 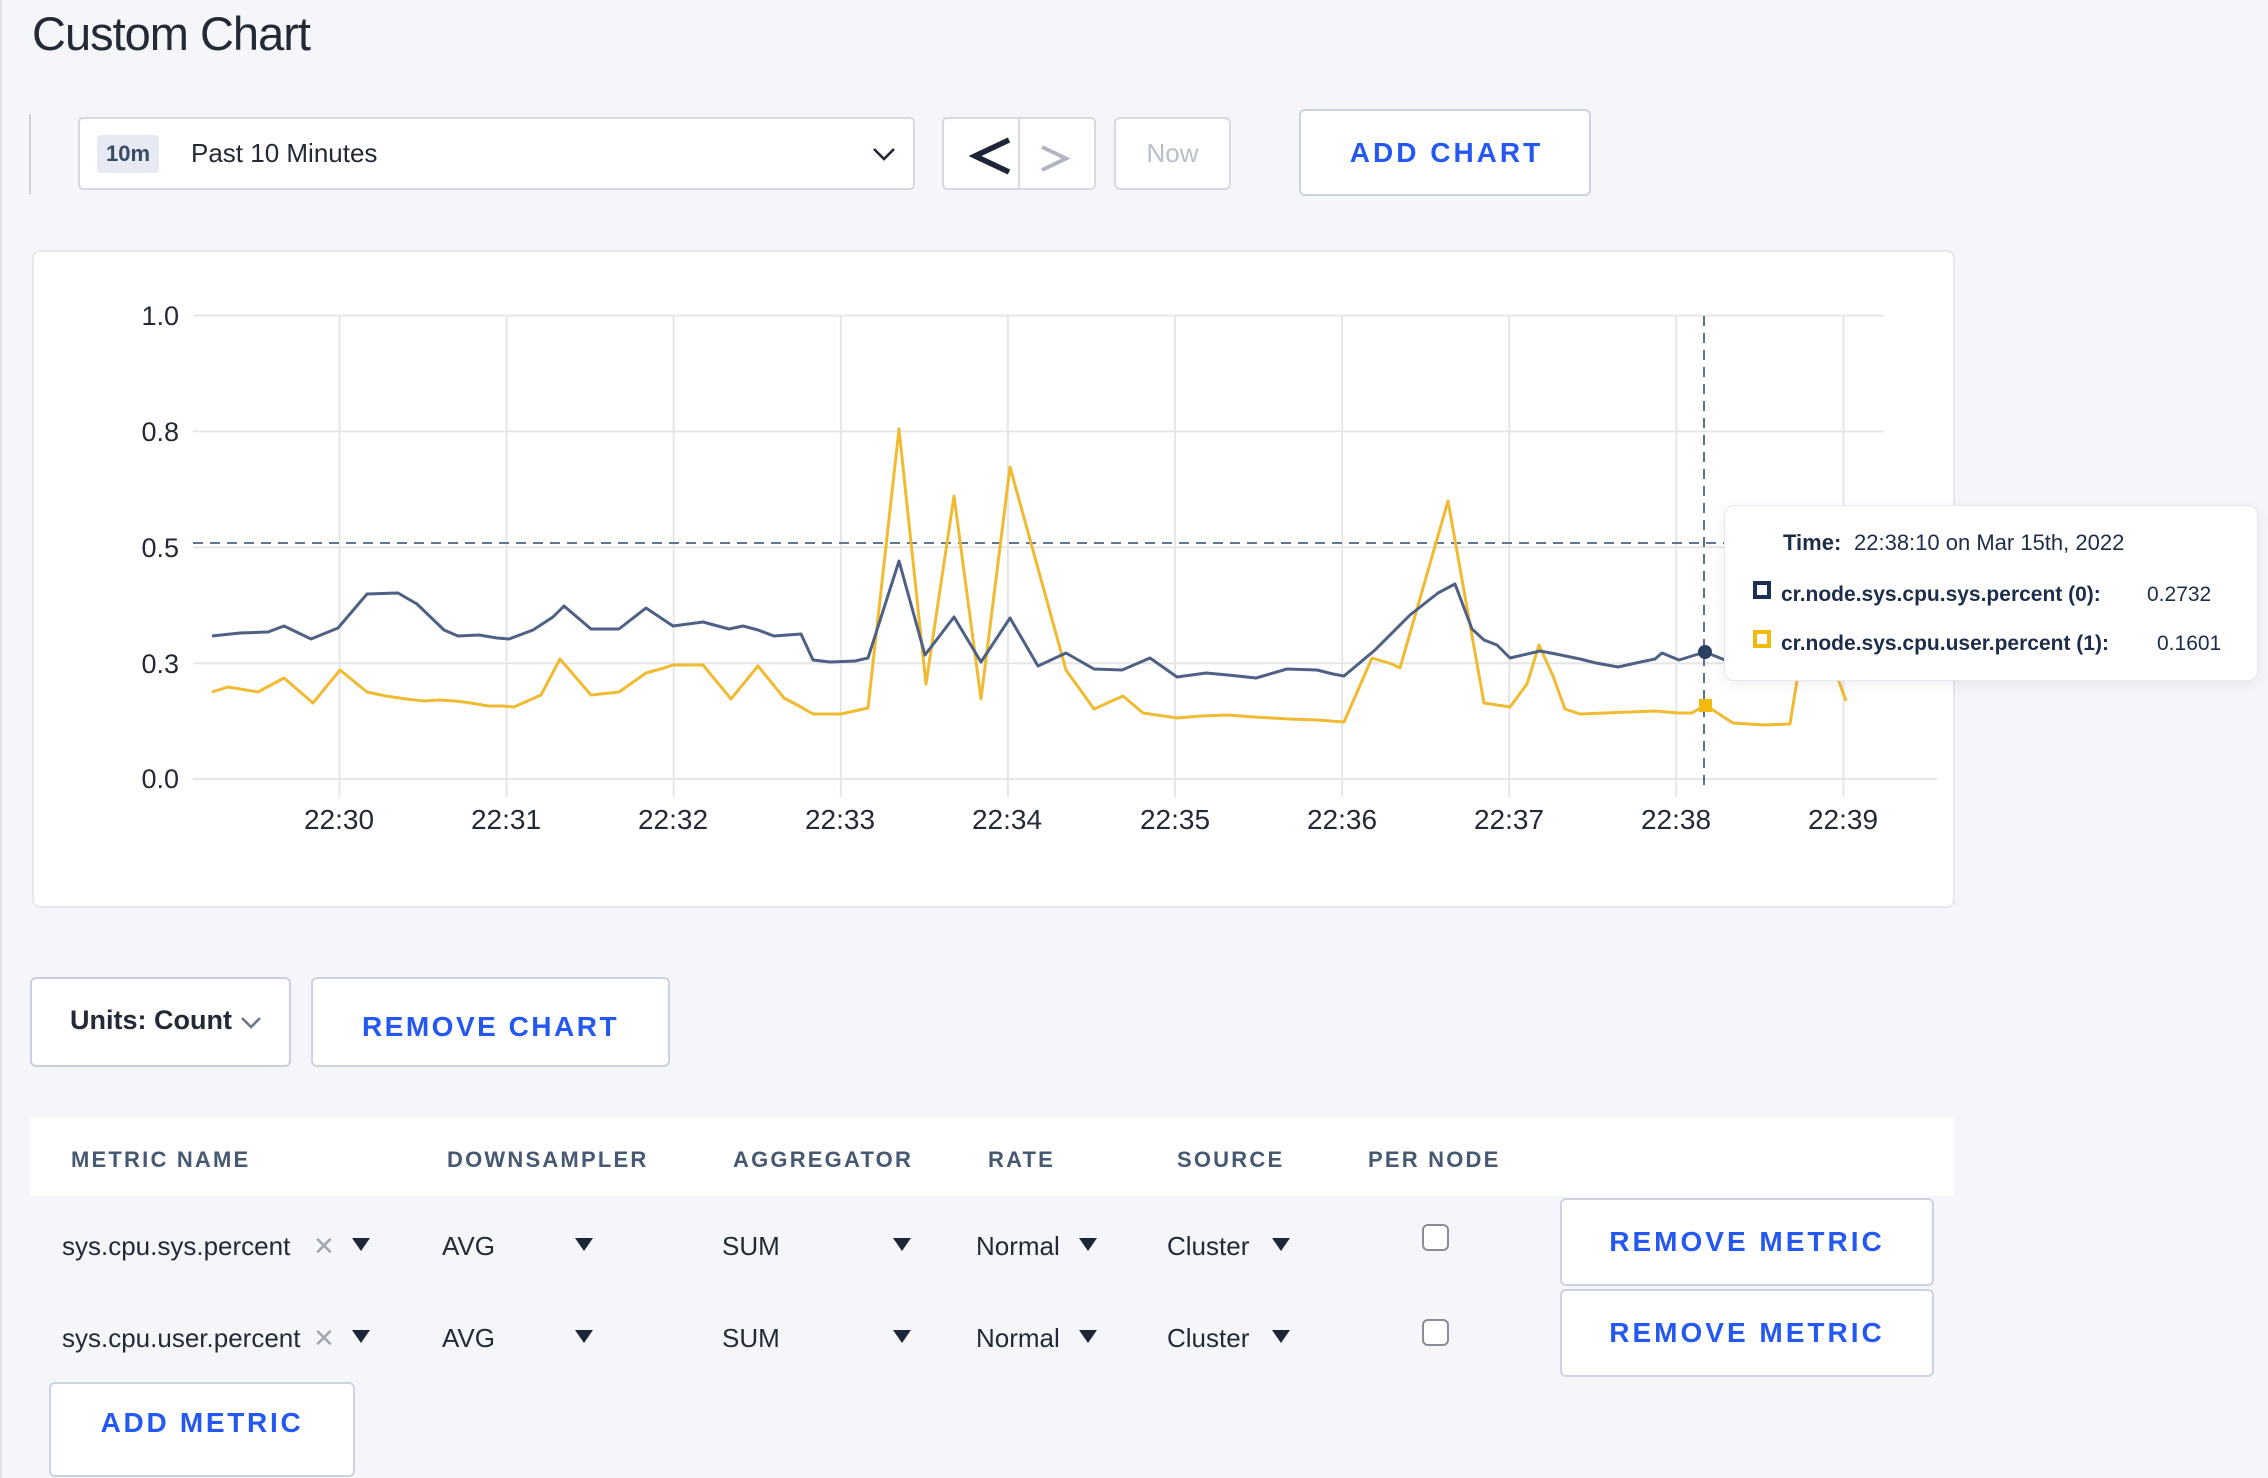 I want to click on svg-text: 22:36, so click(x=1342, y=819).